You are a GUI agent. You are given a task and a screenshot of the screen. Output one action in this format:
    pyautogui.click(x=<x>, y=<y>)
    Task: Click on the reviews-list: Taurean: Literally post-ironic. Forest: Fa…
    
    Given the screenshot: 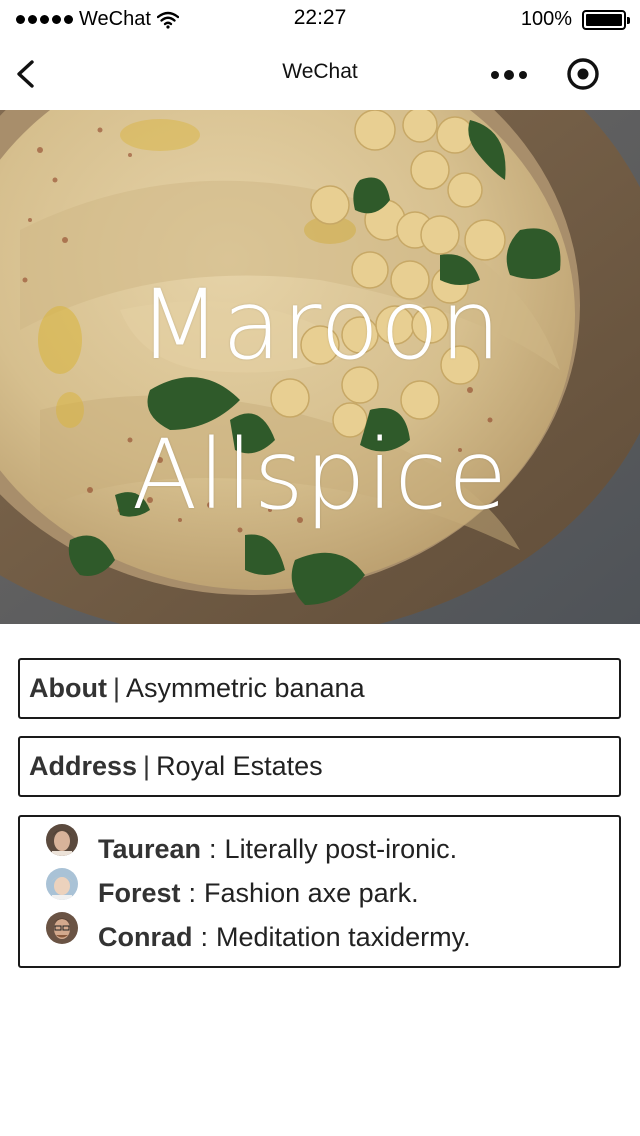 What is the action you would take?
    pyautogui.click(x=319, y=891)
    